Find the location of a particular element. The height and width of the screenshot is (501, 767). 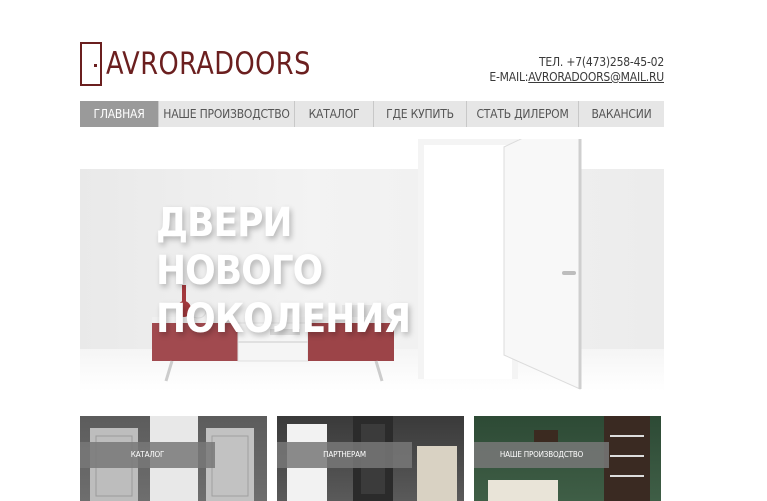

logo: AVRORADOORS is located at coordinates (204, 64).